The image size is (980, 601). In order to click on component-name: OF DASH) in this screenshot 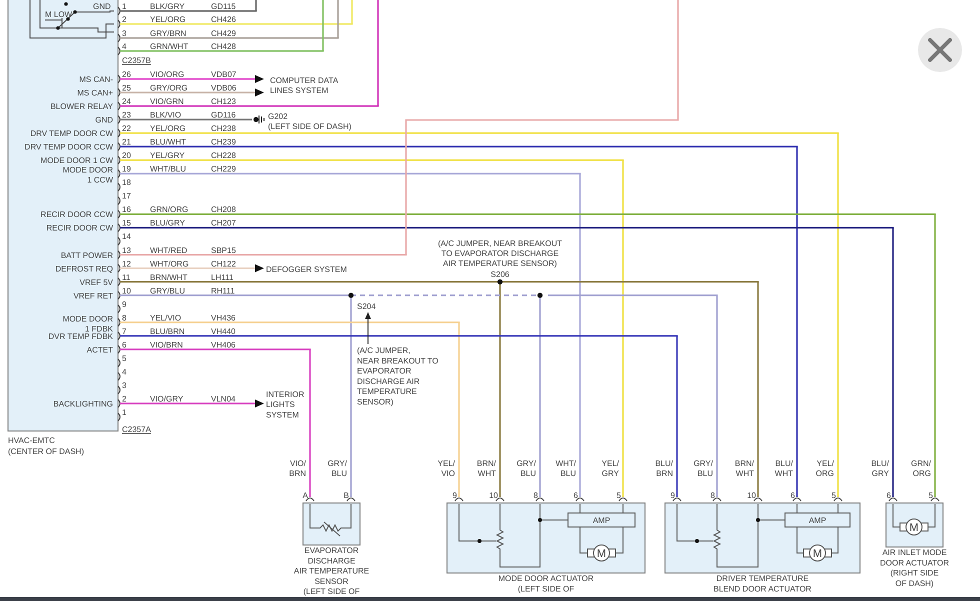, I will do `click(914, 583)`.